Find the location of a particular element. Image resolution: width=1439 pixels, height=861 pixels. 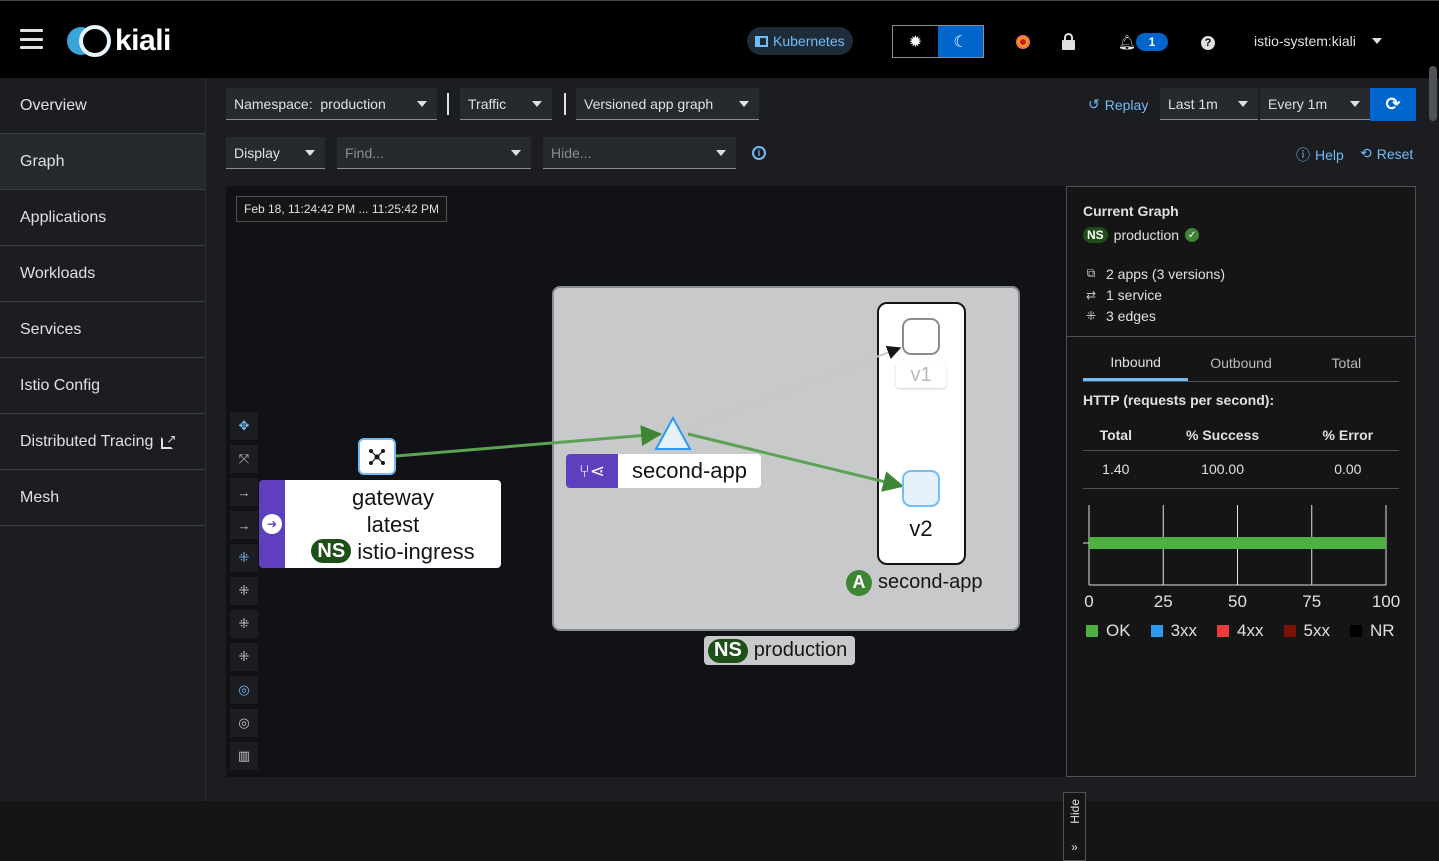

graph-type-select: Versioned app graph is located at coordinates (667, 104).